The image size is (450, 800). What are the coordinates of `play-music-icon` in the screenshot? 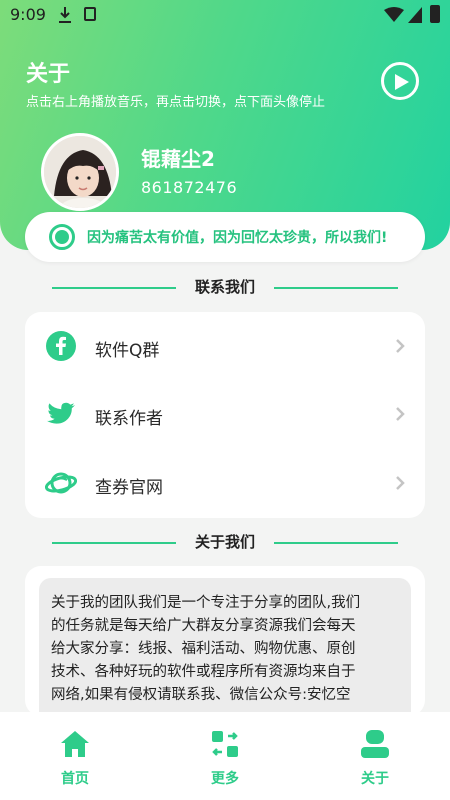 It's located at (400, 81).